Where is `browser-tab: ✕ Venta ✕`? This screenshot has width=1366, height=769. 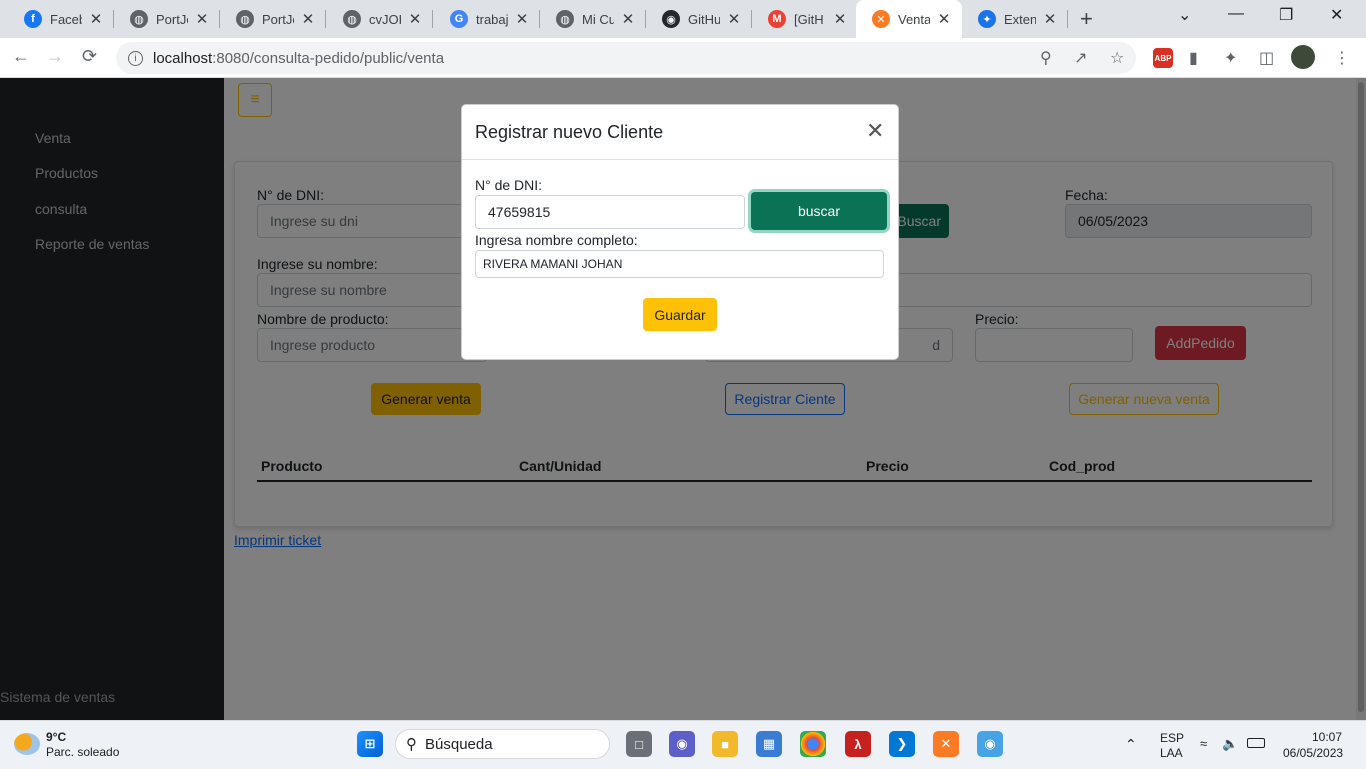 browser-tab: ✕ Venta ✕ is located at coordinates (909, 19).